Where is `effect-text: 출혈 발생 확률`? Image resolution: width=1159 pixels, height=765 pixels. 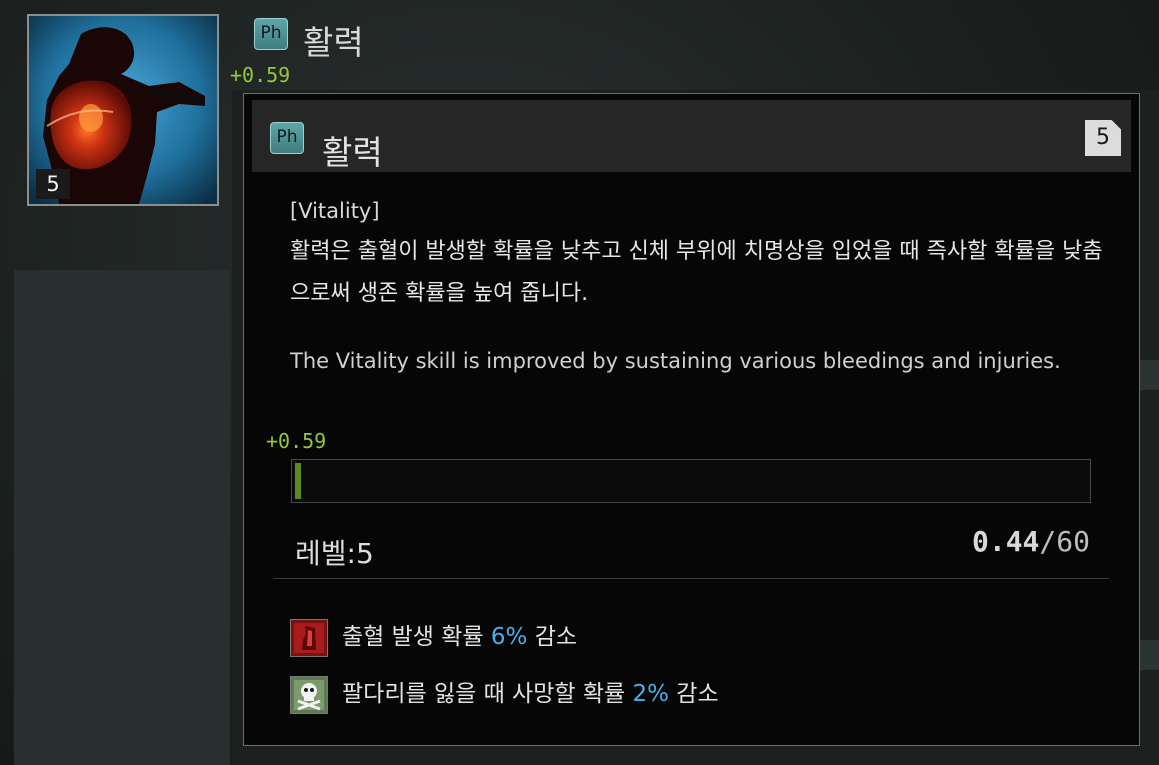 effect-text: 출혈 발생 확률 is located at coordinates (416, 637).